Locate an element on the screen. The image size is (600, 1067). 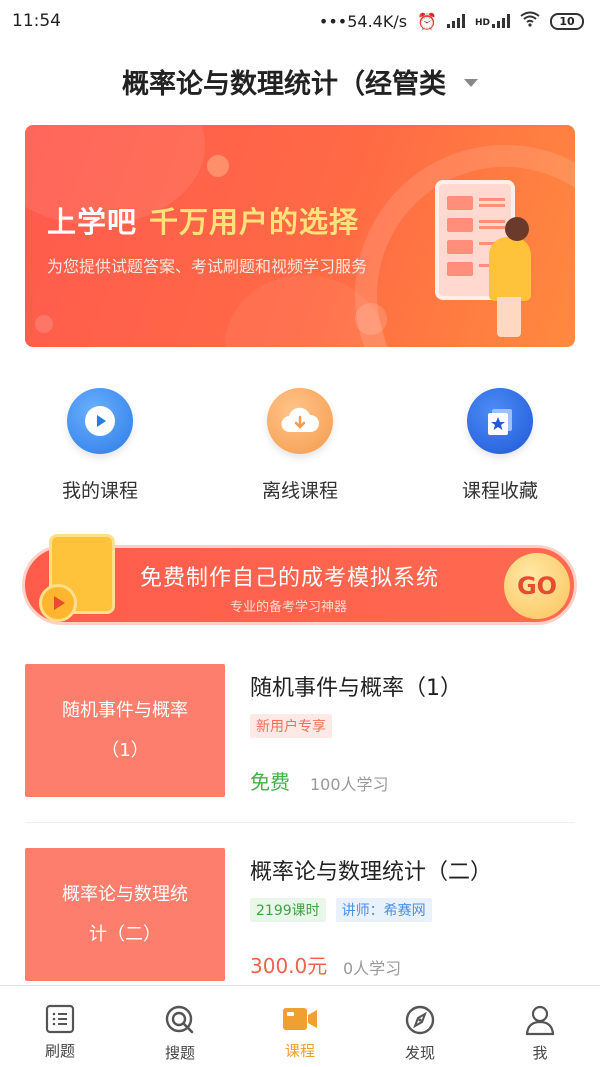
course-price: 300.0元 is located at coordinates (289, 966).